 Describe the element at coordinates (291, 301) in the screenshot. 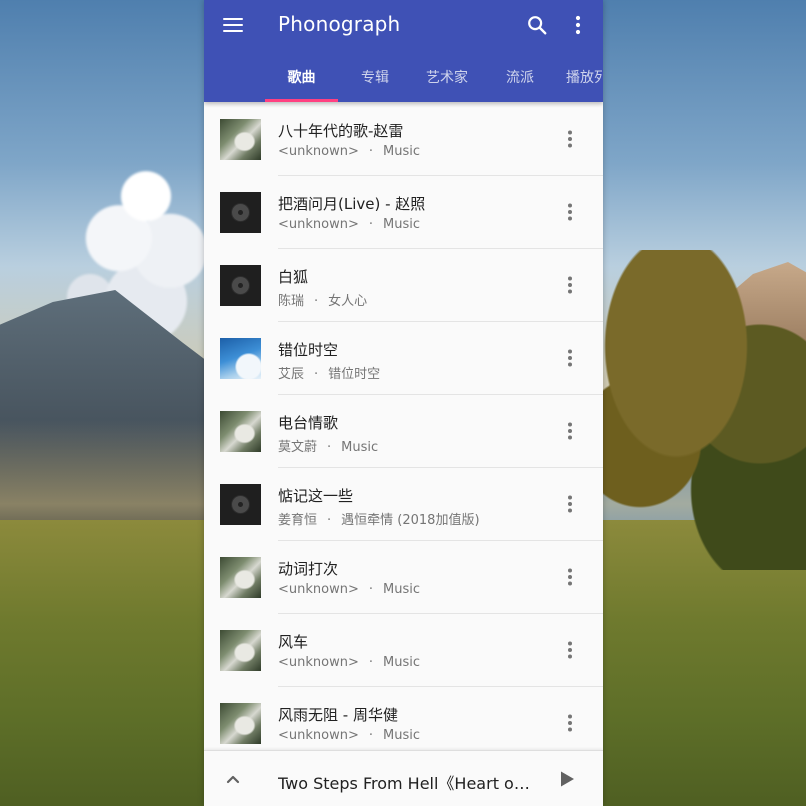

I see `song-artist: 陈瑞` at that location.